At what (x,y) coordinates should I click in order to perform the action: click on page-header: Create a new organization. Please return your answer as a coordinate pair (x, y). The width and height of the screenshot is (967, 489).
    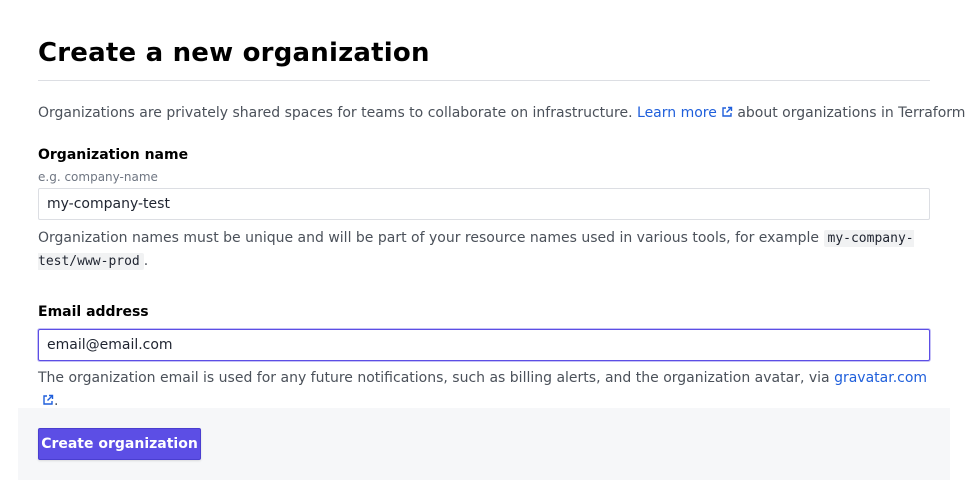
    Looking at the image, I should click on (484, 58).